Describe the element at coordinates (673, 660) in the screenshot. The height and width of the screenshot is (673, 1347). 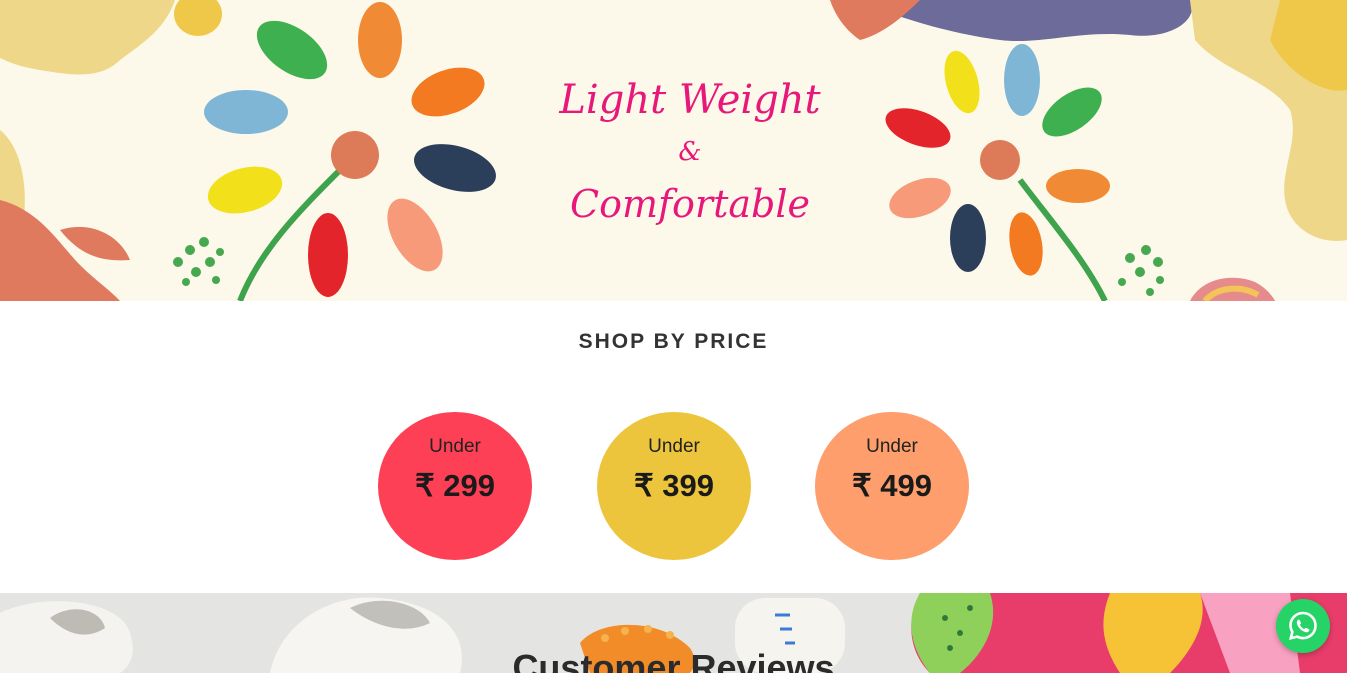
I see `customer-reviews-title: Customer Reviews` at that location.